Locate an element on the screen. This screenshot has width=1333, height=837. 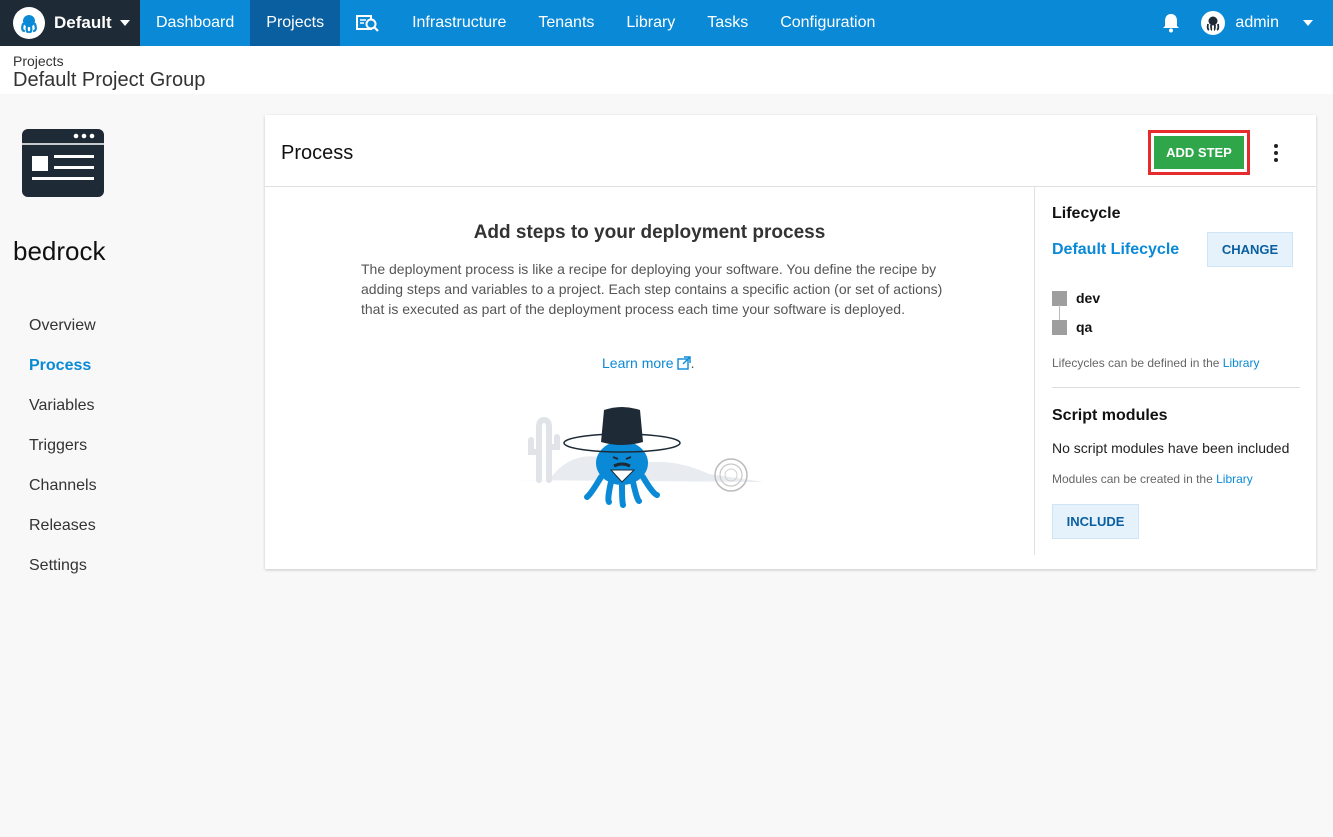
more-vert-icon is located at coordinates (1276, 153).